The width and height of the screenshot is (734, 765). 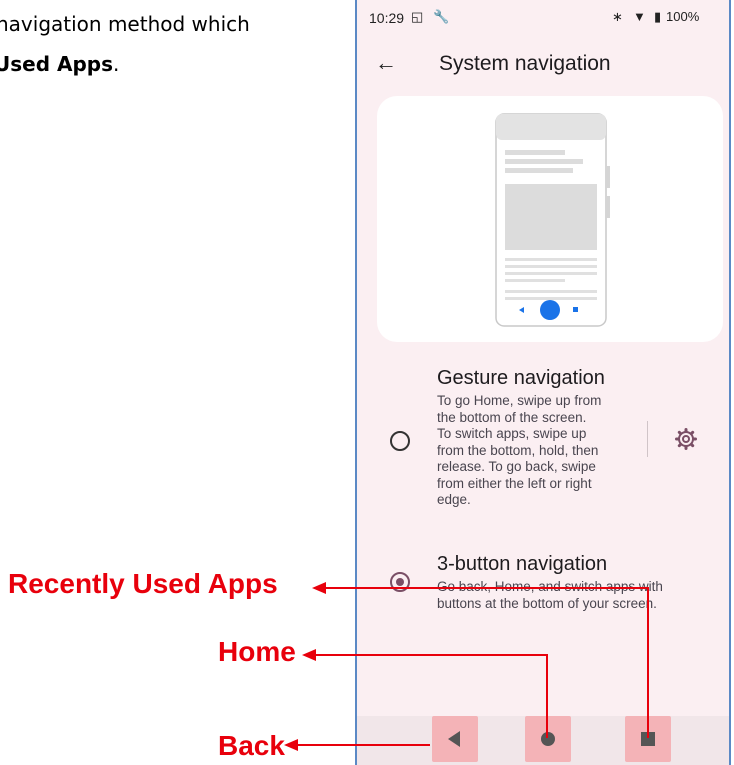 I want to click on home-arrowhead-icon, so click(x=309, y=655).